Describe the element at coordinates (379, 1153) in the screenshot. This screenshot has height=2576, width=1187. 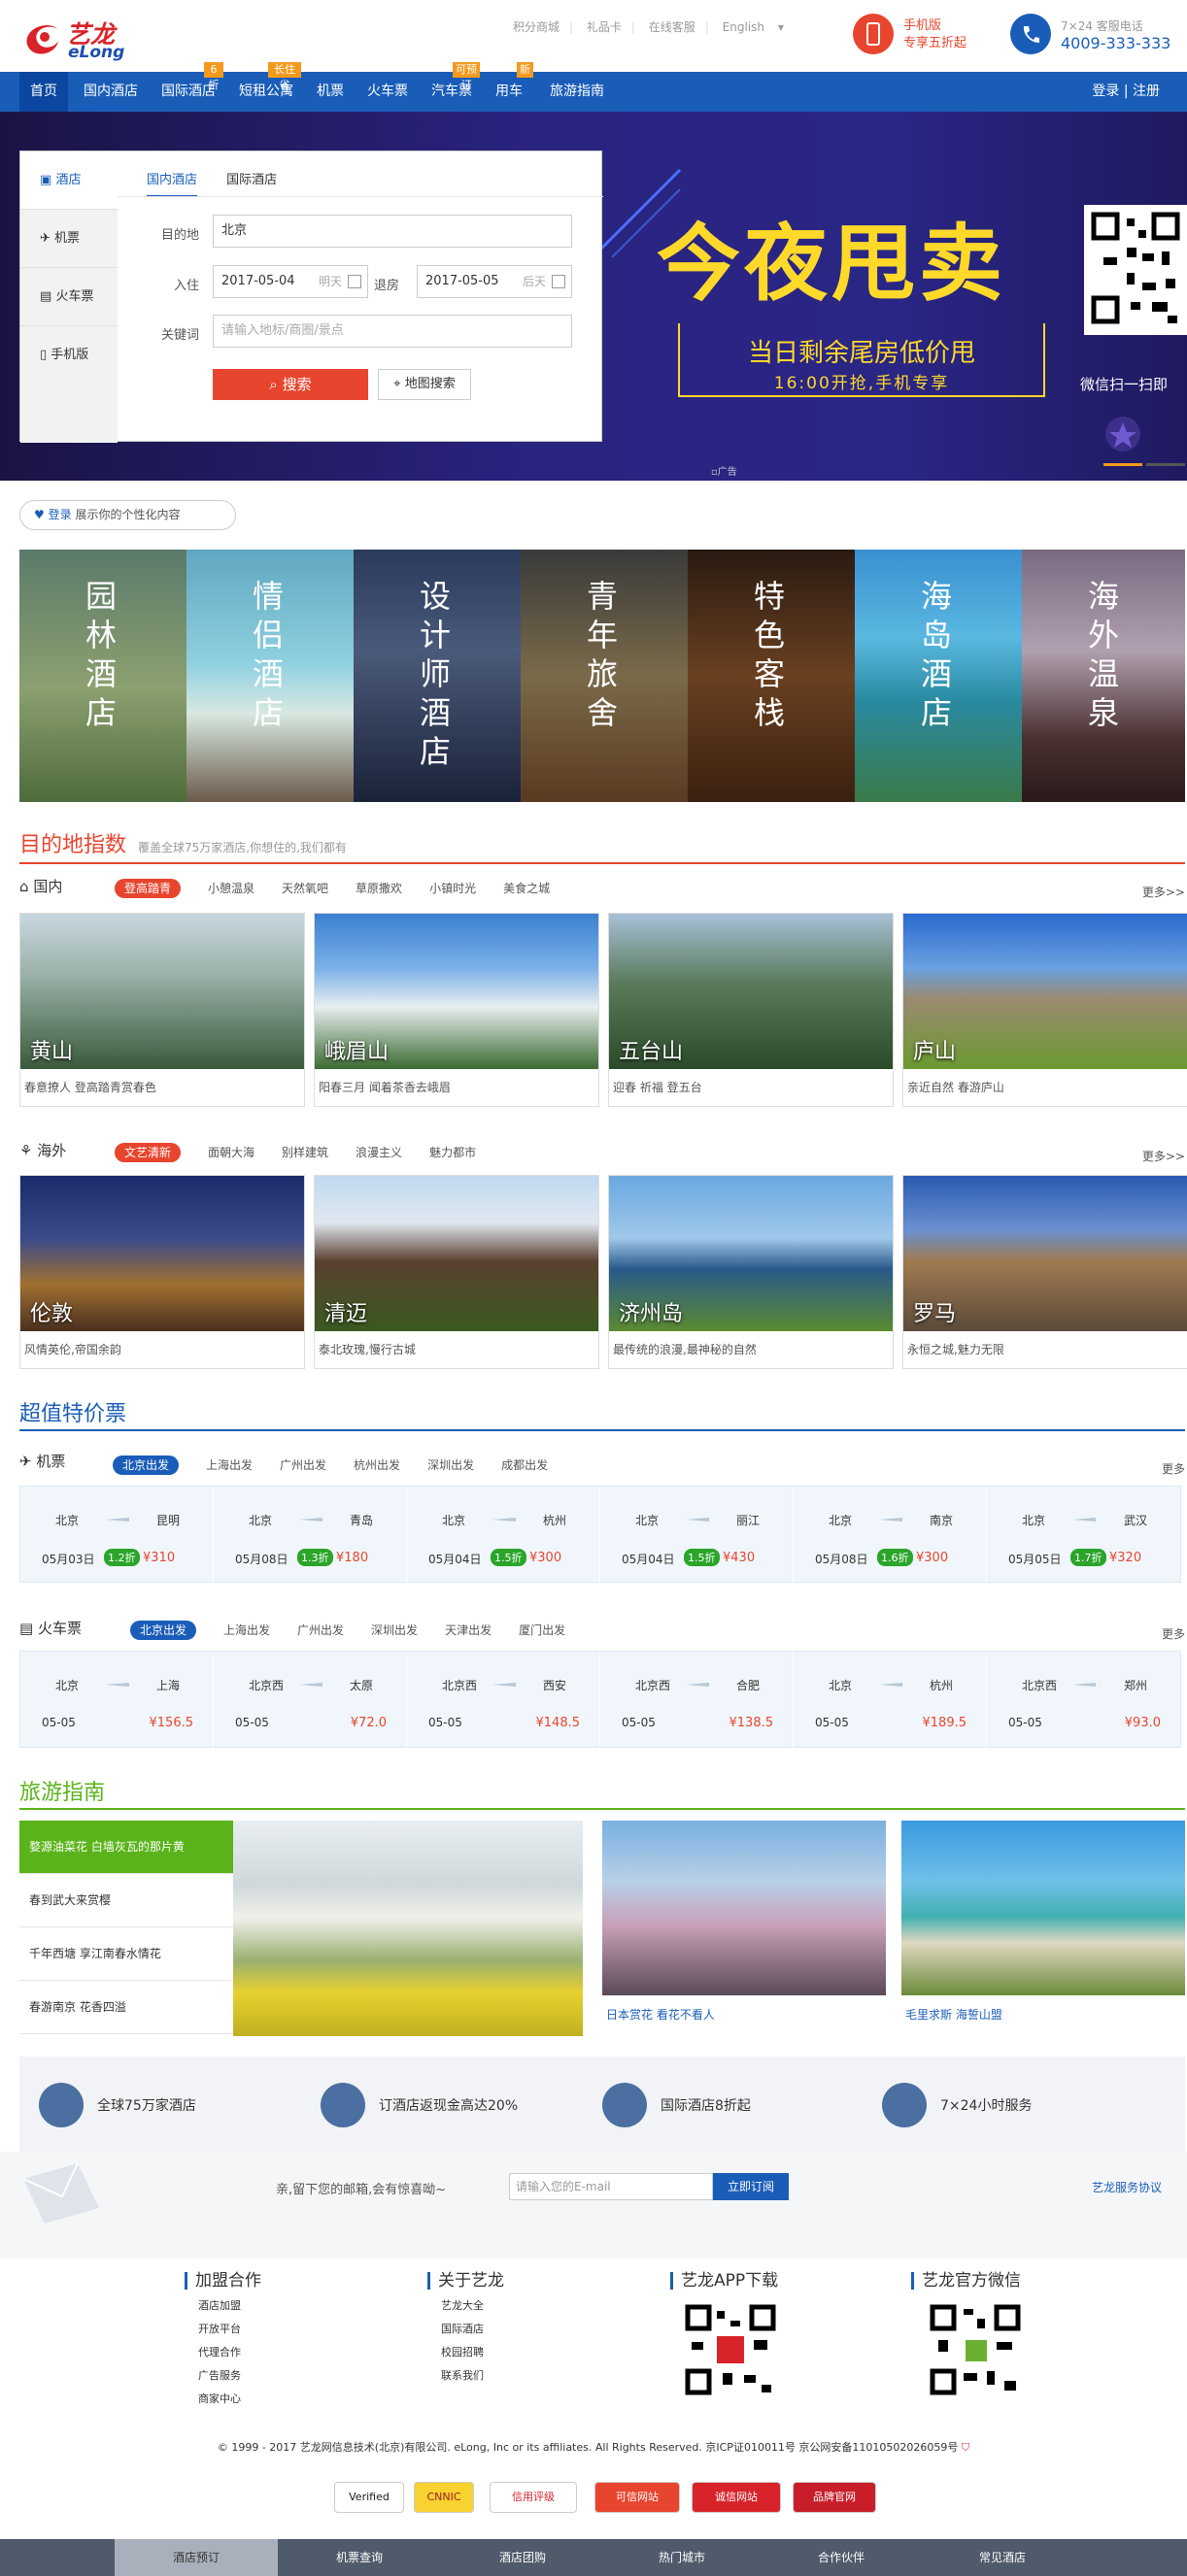
I see `tab-romance: 浪漫主义` at that location.